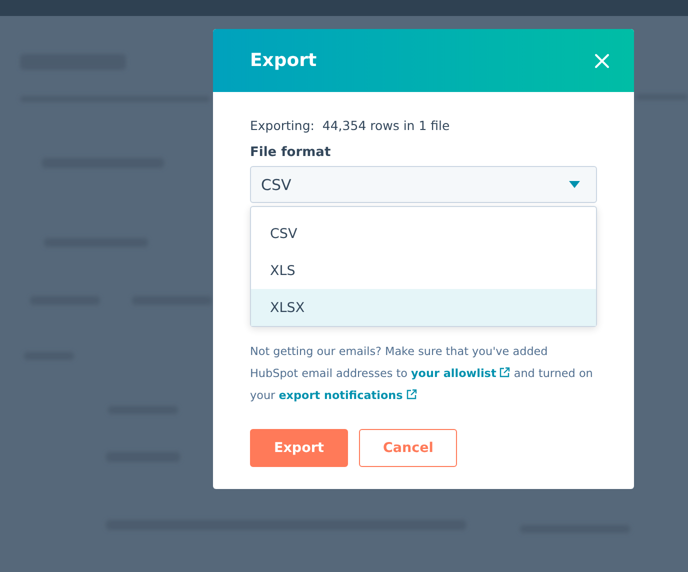 This screenshot has width=688, height=572. What do you see at coordinates (423, 184) in the screenshot?
I see `format-select: CSV` at bounding box center [423, 184].